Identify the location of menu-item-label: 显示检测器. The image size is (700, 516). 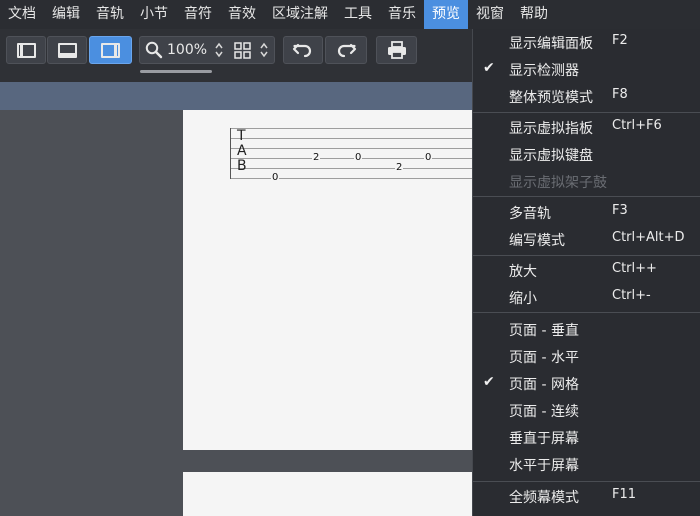
(544, 71).